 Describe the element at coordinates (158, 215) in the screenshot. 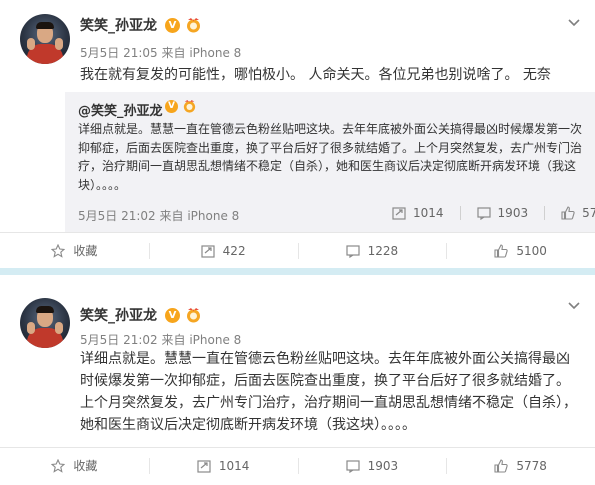

I see `quote-meta: 5月5日 21:02 来自 iPhone 8` at that location.